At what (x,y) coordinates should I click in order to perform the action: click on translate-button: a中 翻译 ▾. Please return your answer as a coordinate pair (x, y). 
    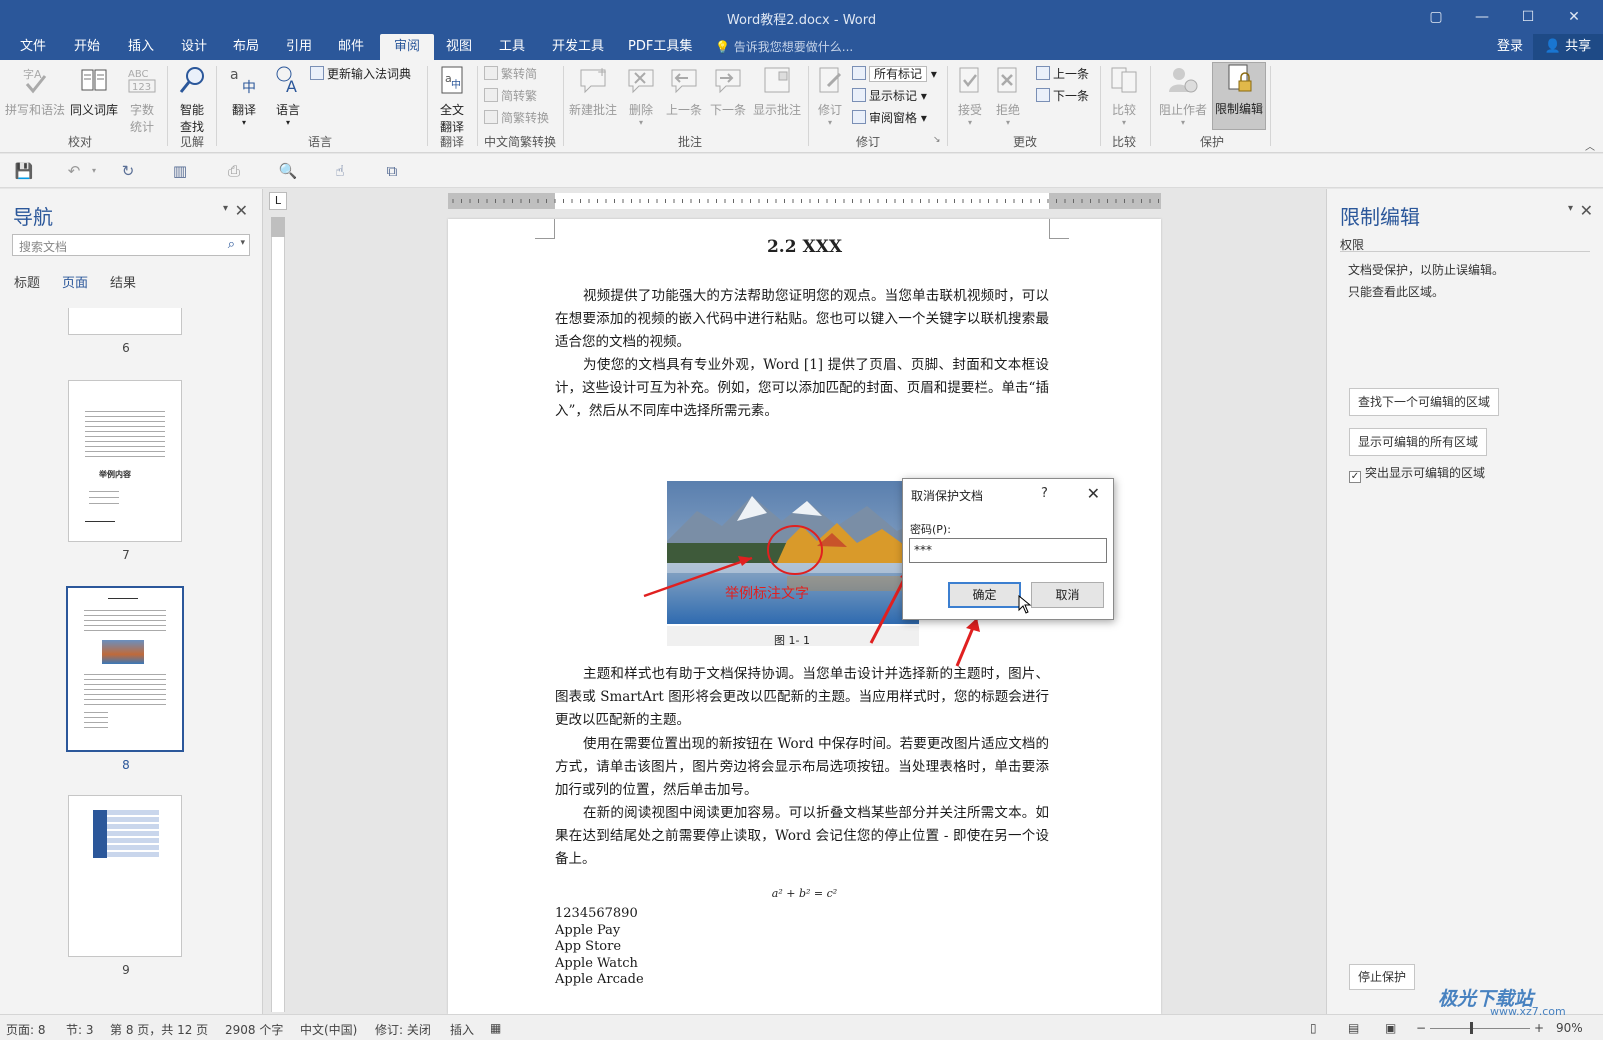
    Looking at the image, I should click on (244, 95).